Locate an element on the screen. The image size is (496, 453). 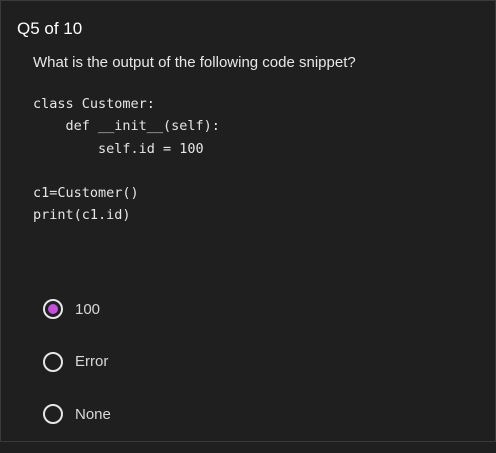
code-line: class Customer: is located at coordinates (94, 104).